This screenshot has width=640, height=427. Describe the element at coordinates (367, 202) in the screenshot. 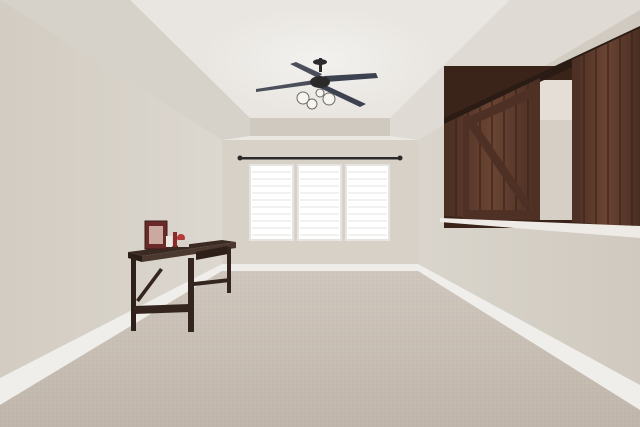

I see `window-right` at that location.